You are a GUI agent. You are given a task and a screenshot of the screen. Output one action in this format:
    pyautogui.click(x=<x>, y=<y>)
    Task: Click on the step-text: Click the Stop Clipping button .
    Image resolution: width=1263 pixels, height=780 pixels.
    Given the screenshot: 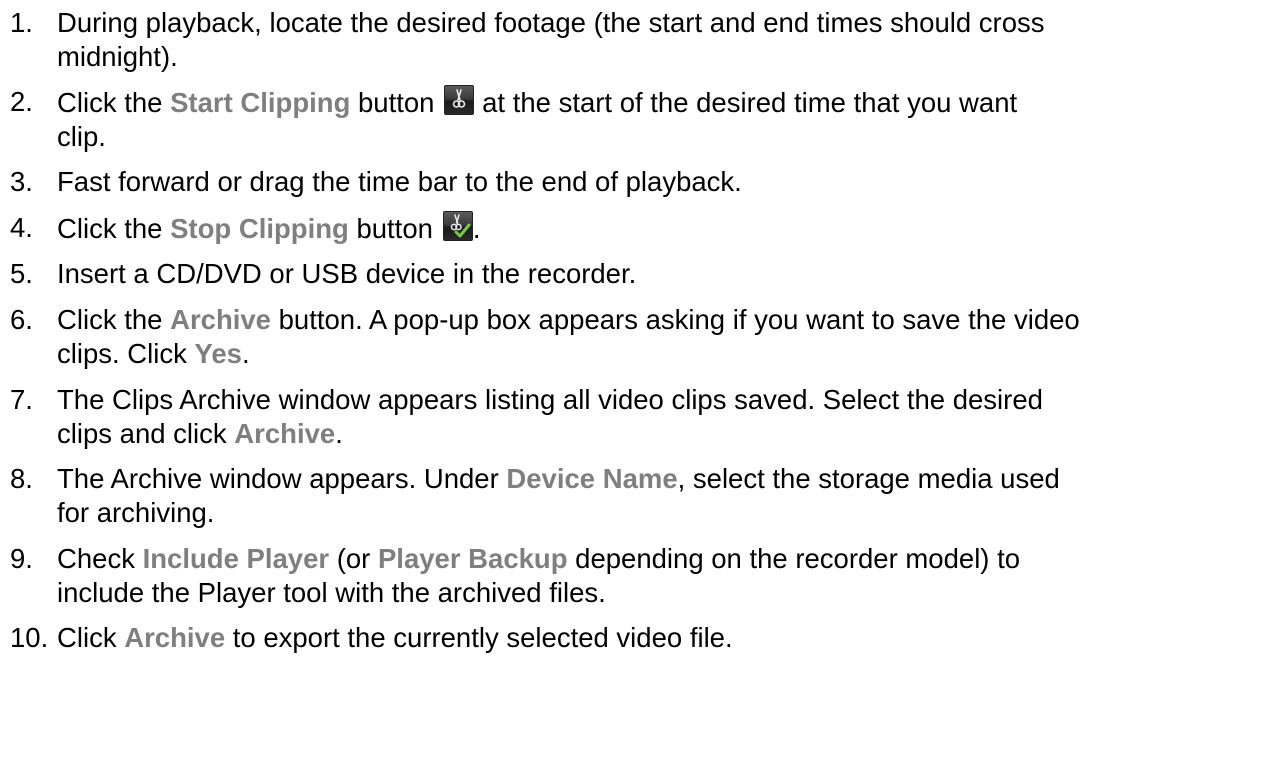 What is the action you would take?
    pyautogui.click(x=269, y=227)
    